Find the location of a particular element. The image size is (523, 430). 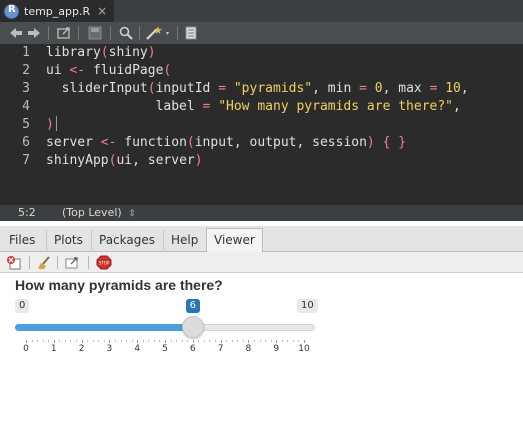

slider-tick-label: 8 is located at coordinates (248, 349).